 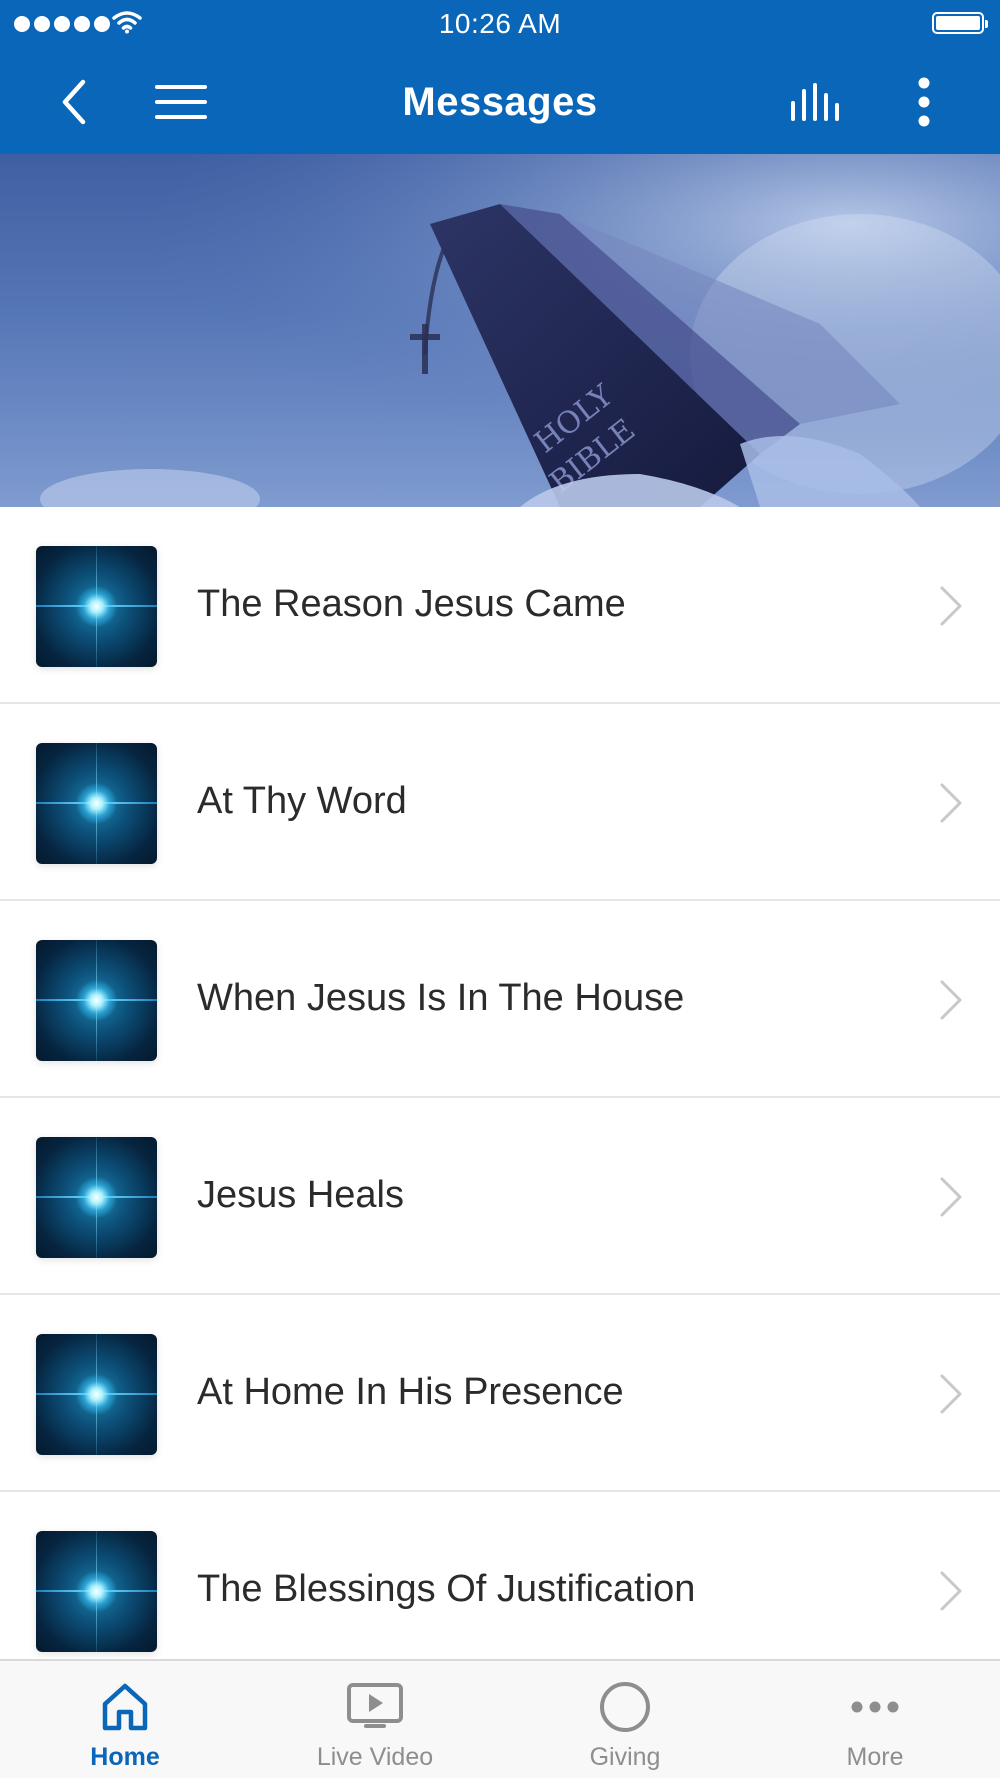 I want to click on tab-label: More, so click(x=875, y=1757).